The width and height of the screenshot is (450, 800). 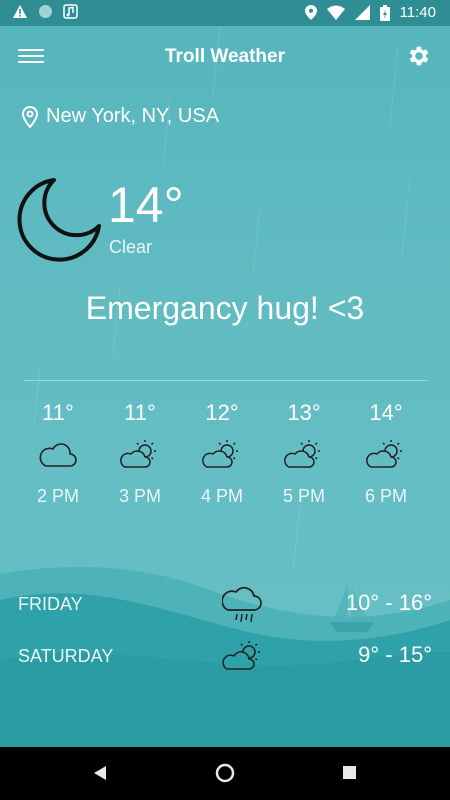 I want to click on hourly-time: 2 PM, so click(x=57, y=496).